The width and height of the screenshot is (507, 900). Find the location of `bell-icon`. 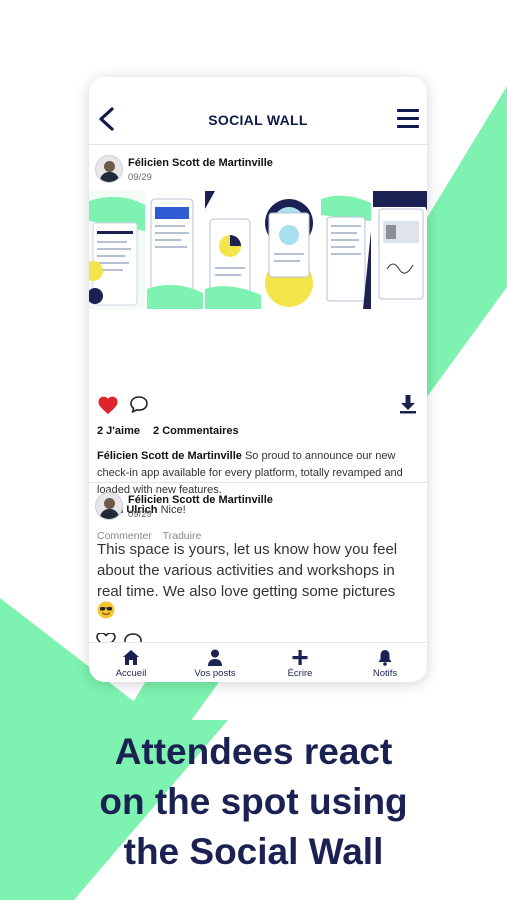

bell-icon is located at coordinates (385, 658).